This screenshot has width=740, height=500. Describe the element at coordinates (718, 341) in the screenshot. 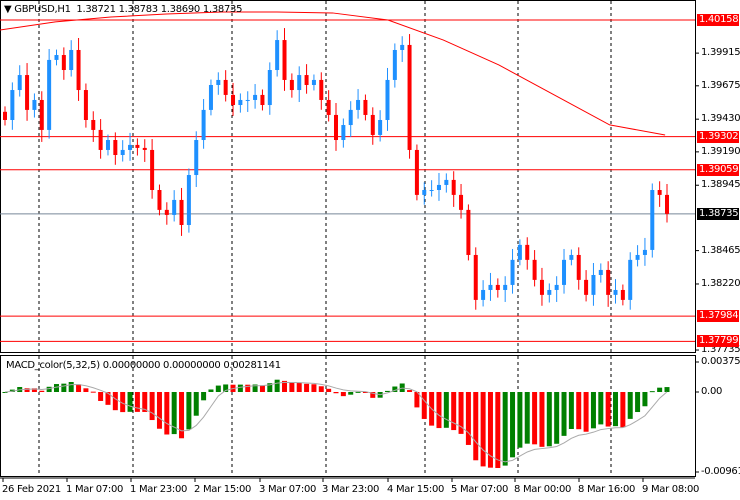

I see `level-price-tag: 1.37799` at that location.